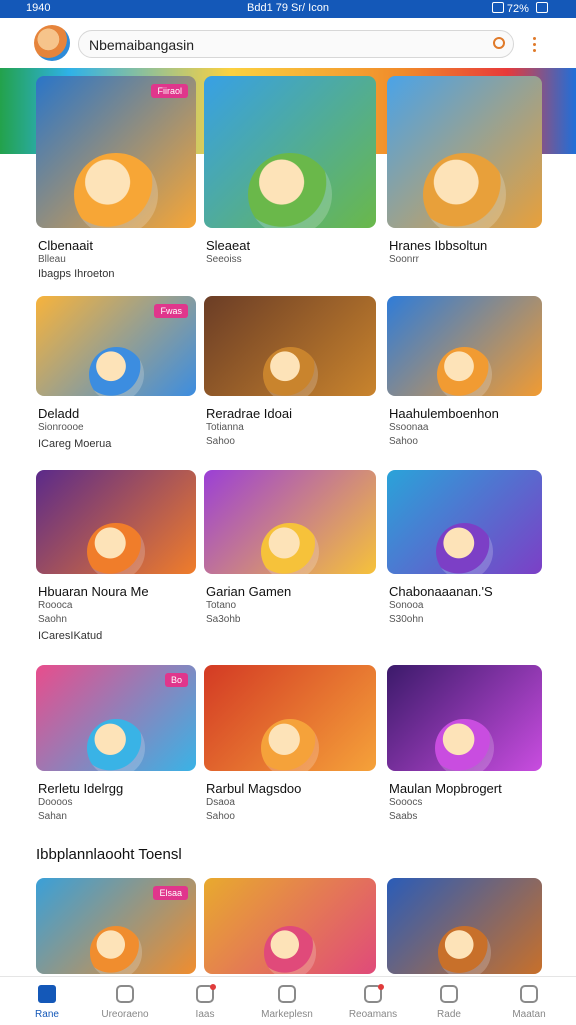  What do you see at coordinates (109, 854) in the screenshot?
I see `section-title: Ibbplannlaooht Toensl` at bounding box center [109, 854].